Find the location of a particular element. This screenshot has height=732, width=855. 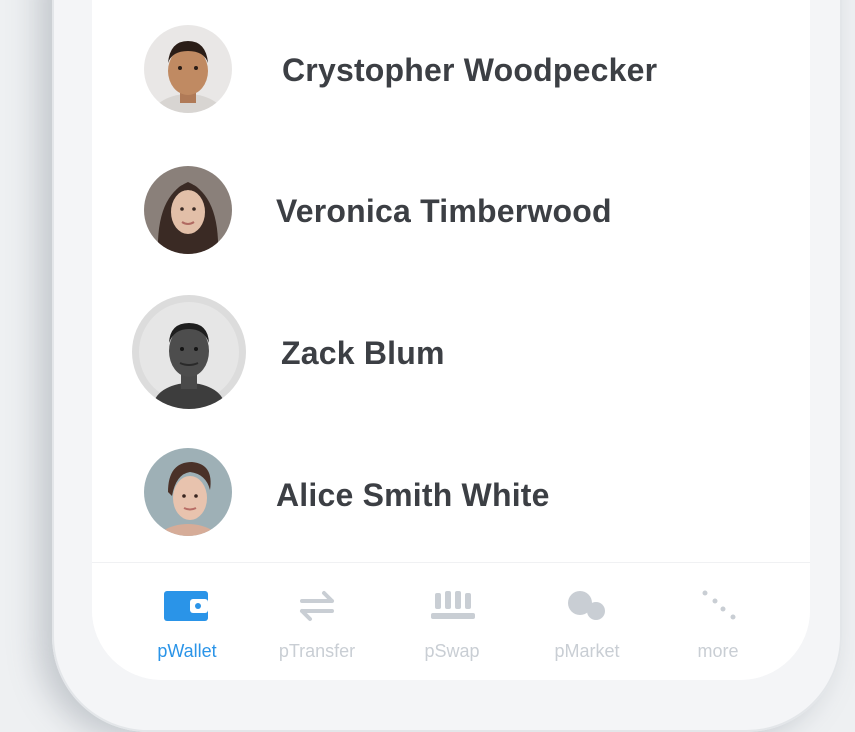

nav-item-pswap: pSwap is located at coordinates (452, 613).